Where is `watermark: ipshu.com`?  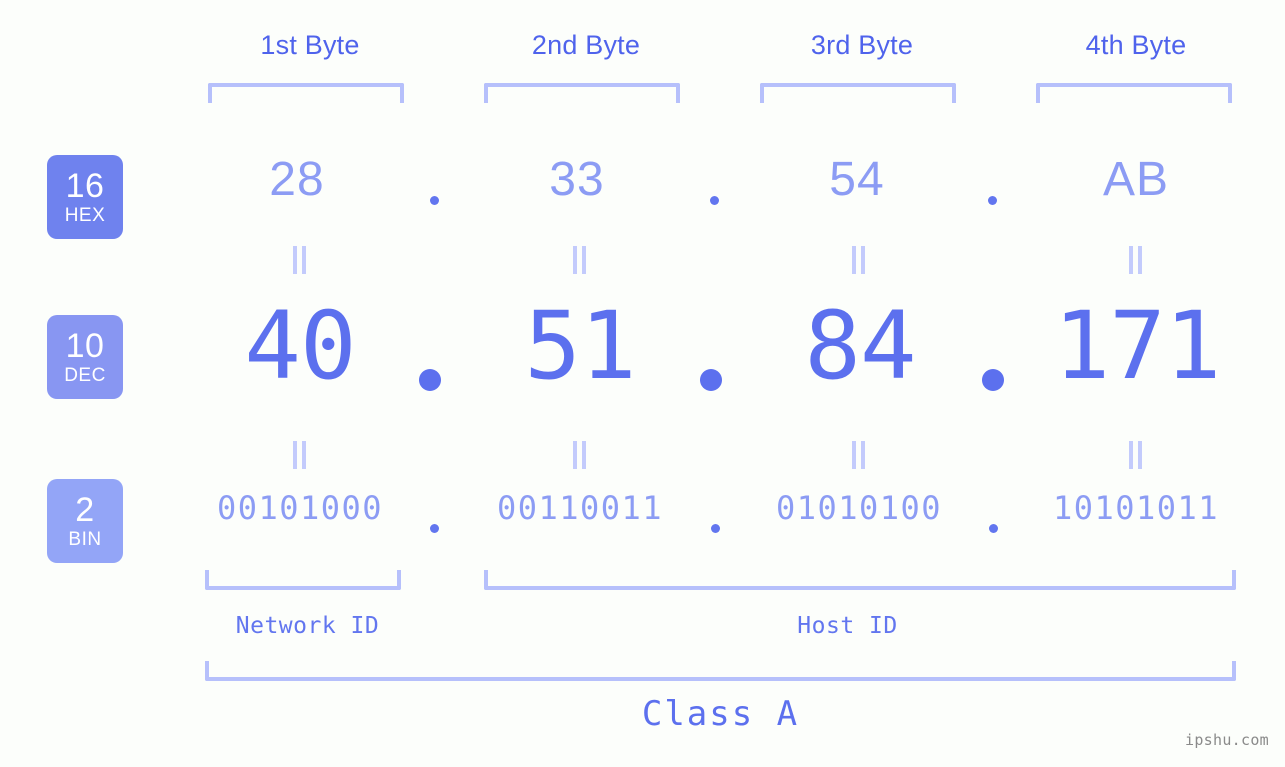 watermark: ipshu.com is located at coordinates (1227, 740).